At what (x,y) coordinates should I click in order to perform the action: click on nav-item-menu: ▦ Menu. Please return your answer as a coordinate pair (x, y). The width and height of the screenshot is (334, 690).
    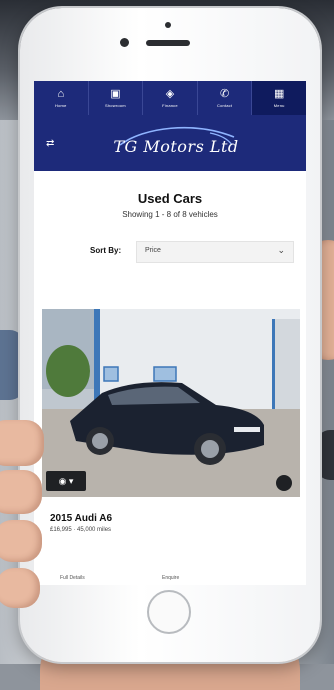
    Looking at the image, I should click on (279, 98).